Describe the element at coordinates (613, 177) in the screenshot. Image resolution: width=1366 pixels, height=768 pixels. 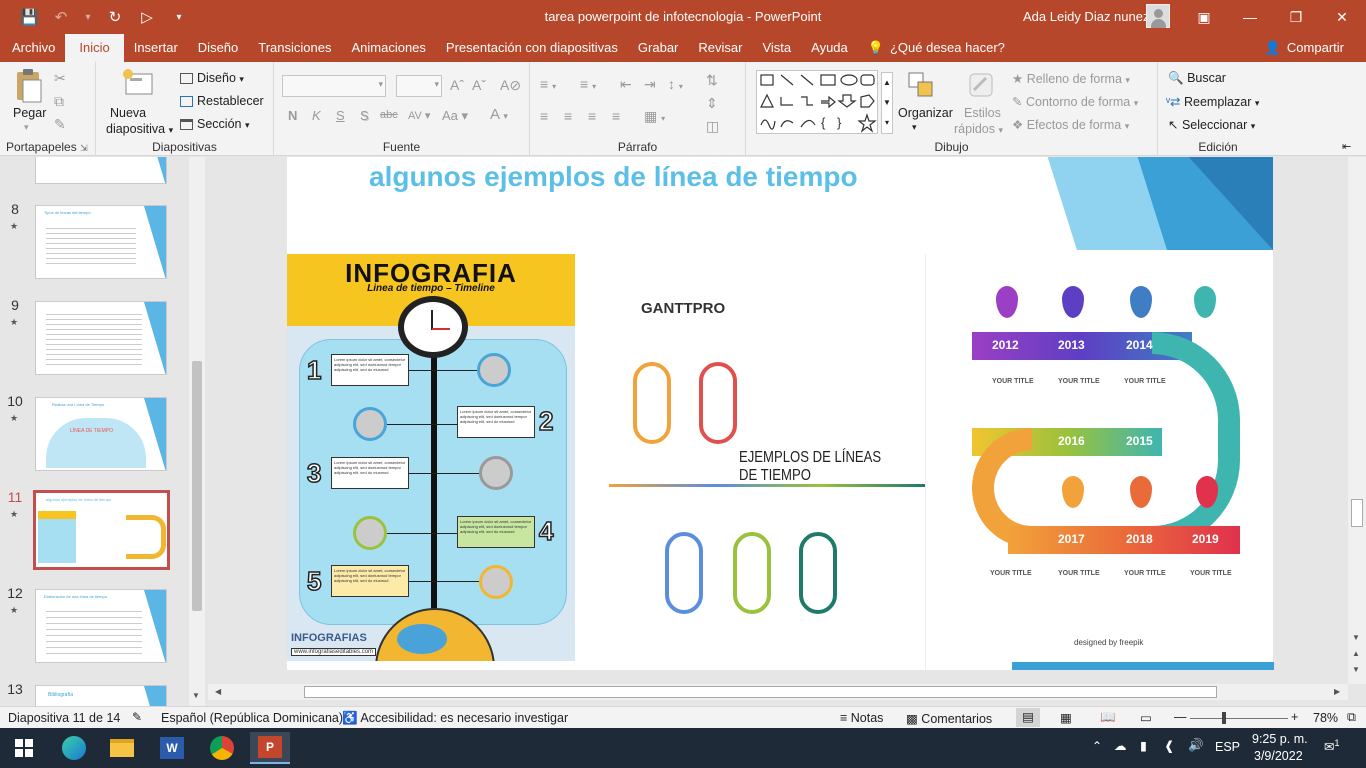
I see `slide-title: algunos ejemplos de línea de tiempo` at that location.